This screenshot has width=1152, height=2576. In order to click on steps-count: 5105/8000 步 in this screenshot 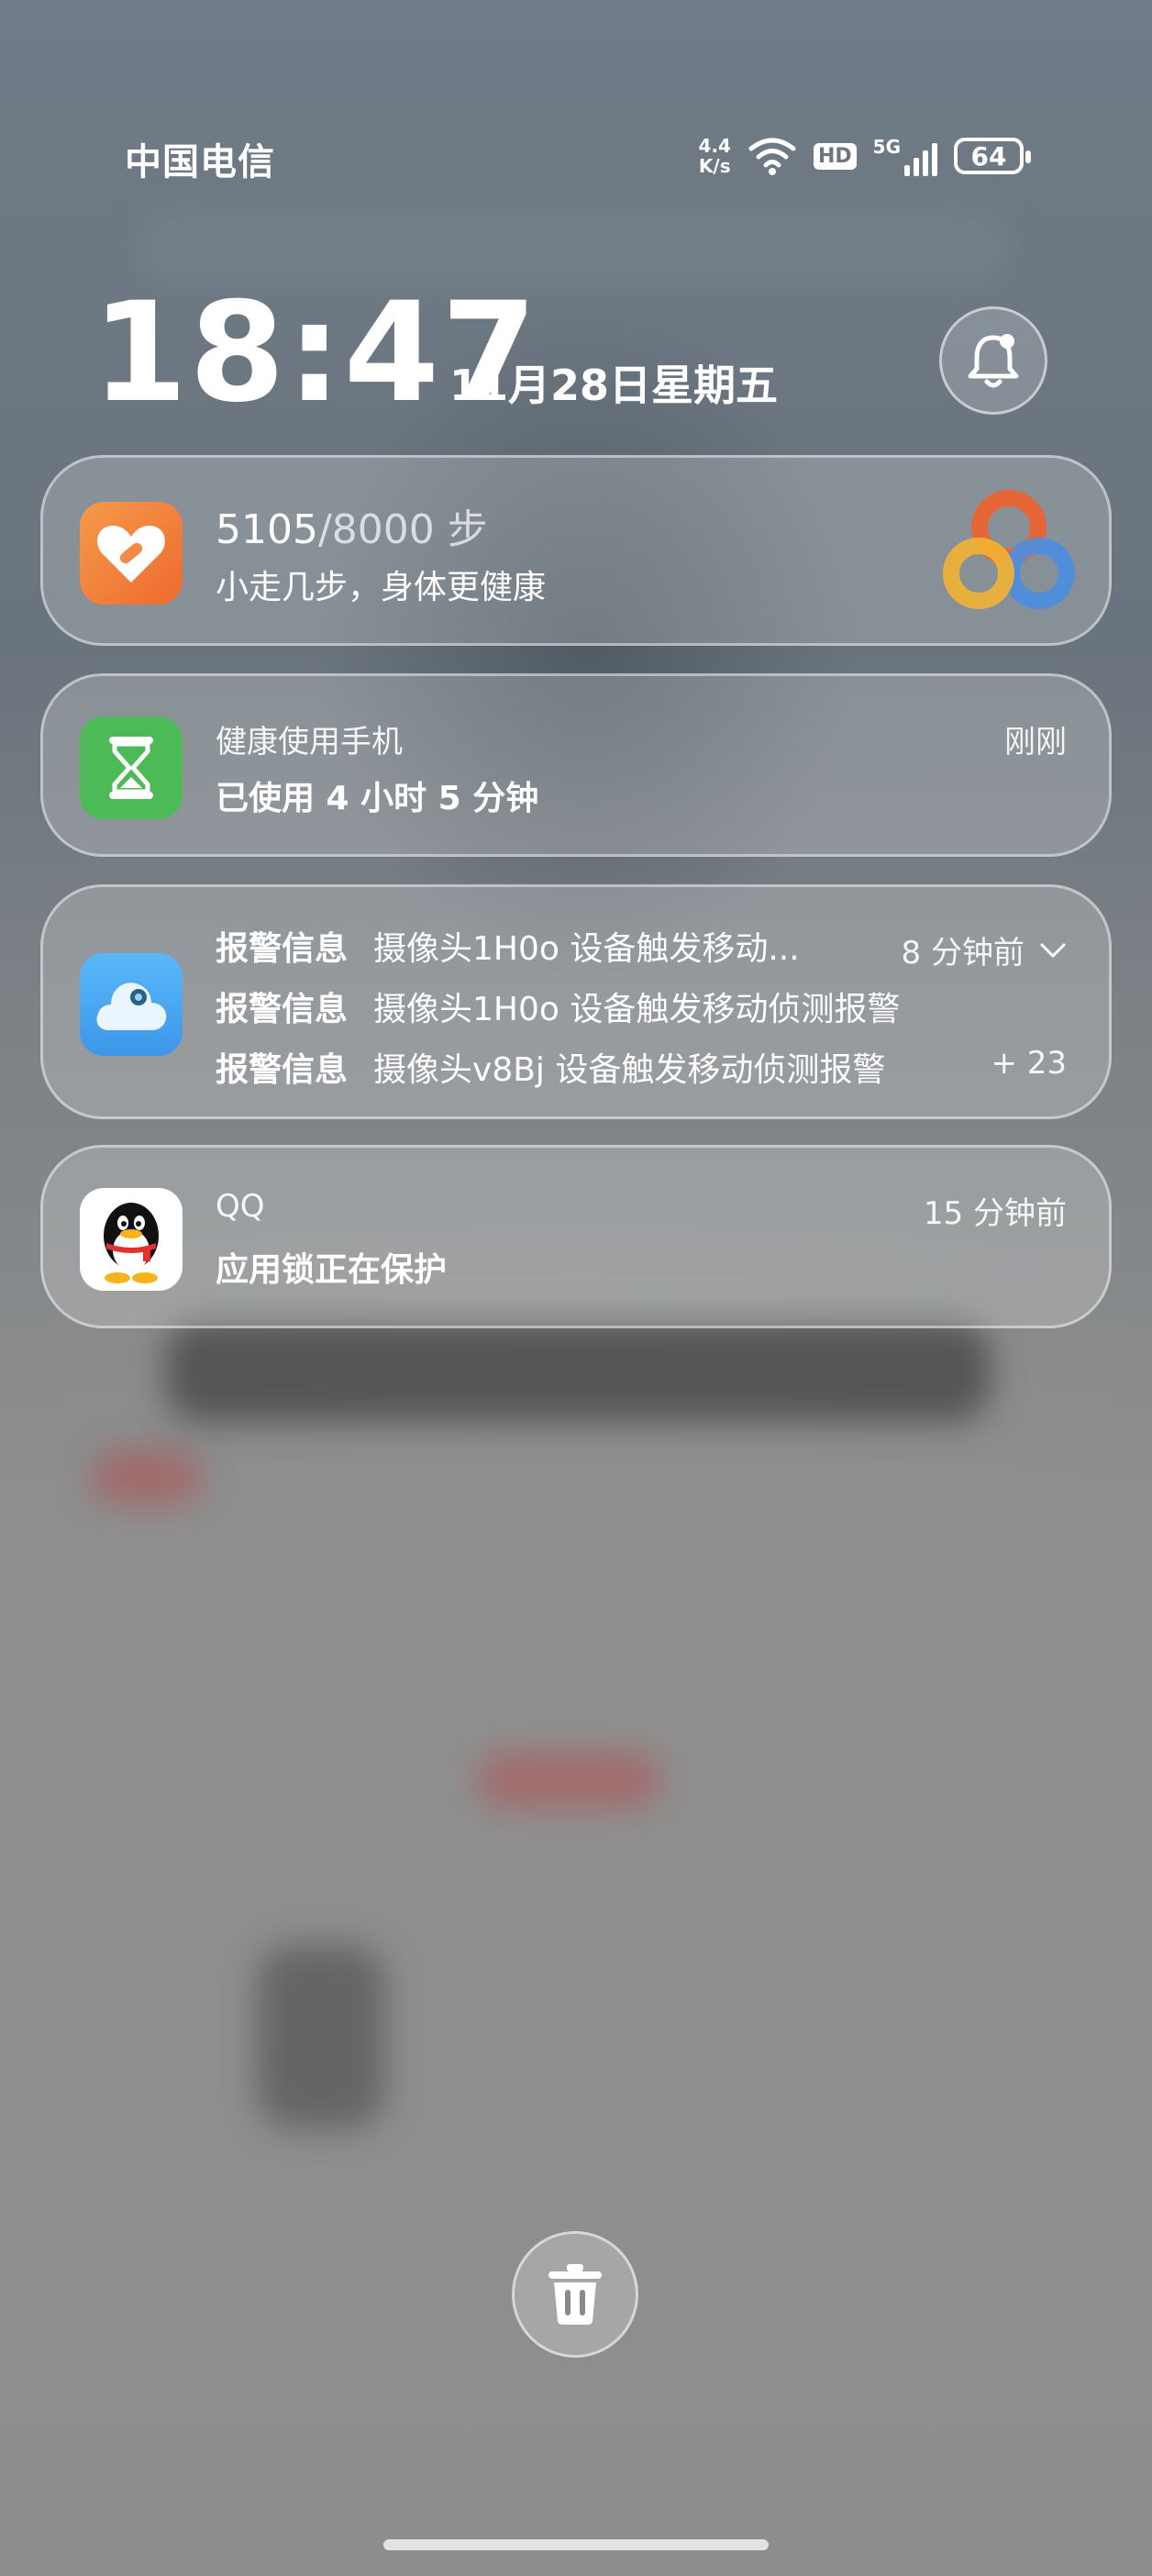, I will do `click(352, 525)`.